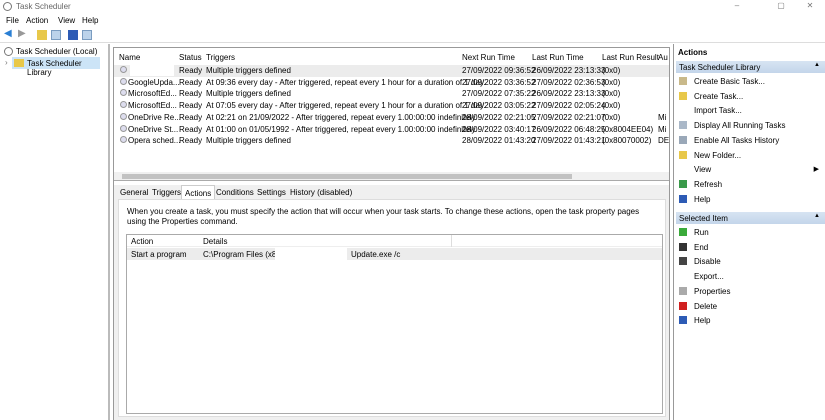 This screenshot has width=825, height=420. Describe the element at coordinates (56, 35) in the screenshot. I see `show-hide-console-tree-icon` at that location.